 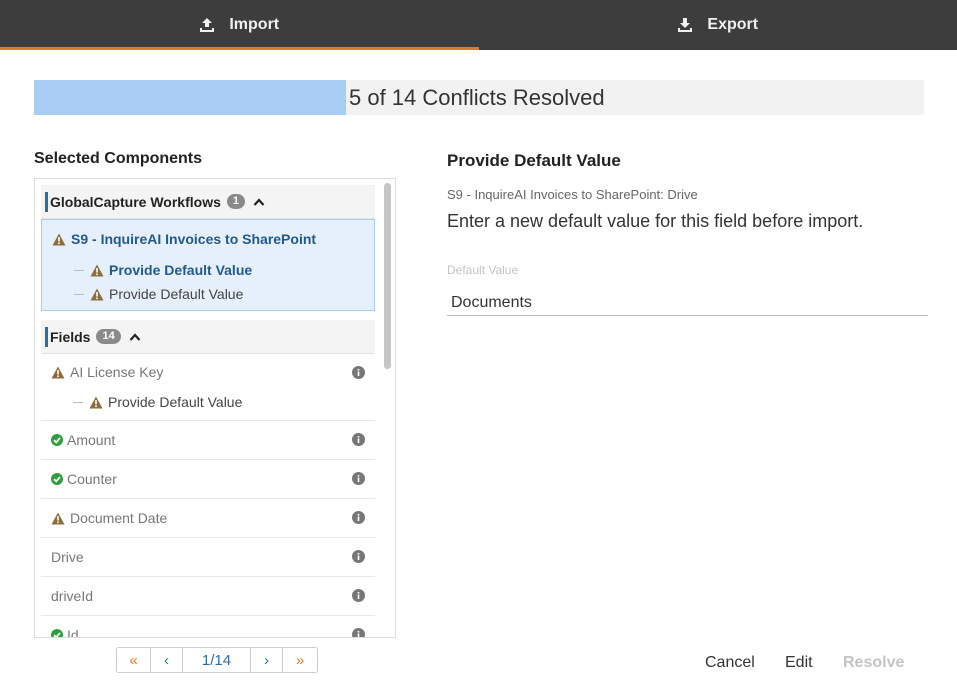 I want to click on field-item-label: Counter, so click(x=92, y=479).